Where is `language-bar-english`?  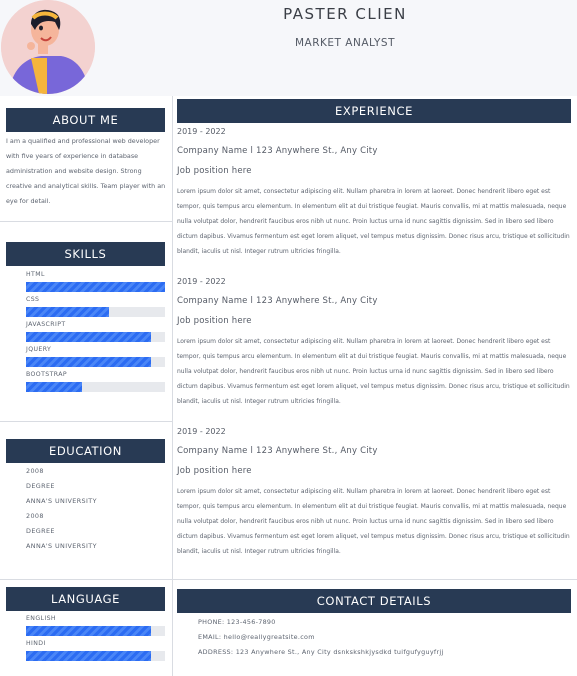
language-bar-english is located at coordinates (95, 631).